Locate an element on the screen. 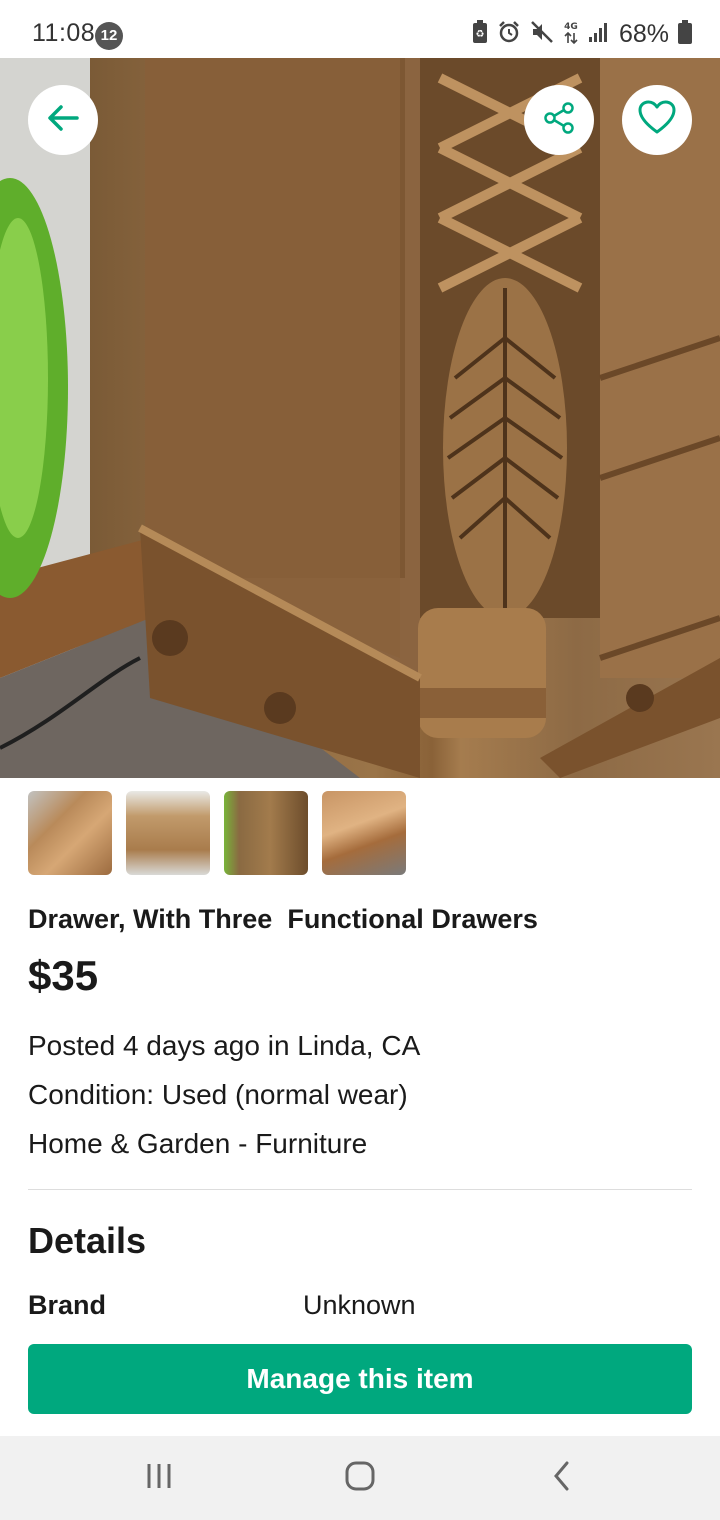 This screenshot has width=720, height=1520. system-nav-bar is located at coordinates (360, 1478).